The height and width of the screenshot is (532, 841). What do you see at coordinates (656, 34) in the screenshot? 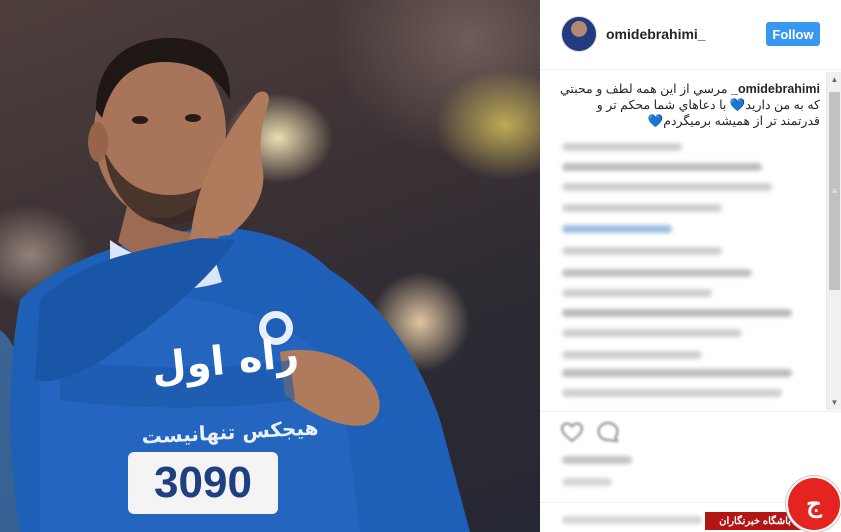
I see `username-link: omidebrahimi_` at bounding box center [656, 34].